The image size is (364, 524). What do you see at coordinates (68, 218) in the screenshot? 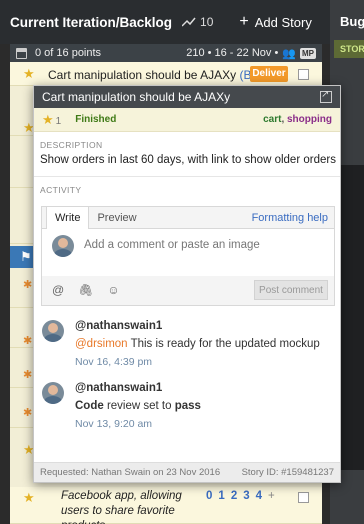
I see `tab-write: Write` at bounding box center [68, 218].